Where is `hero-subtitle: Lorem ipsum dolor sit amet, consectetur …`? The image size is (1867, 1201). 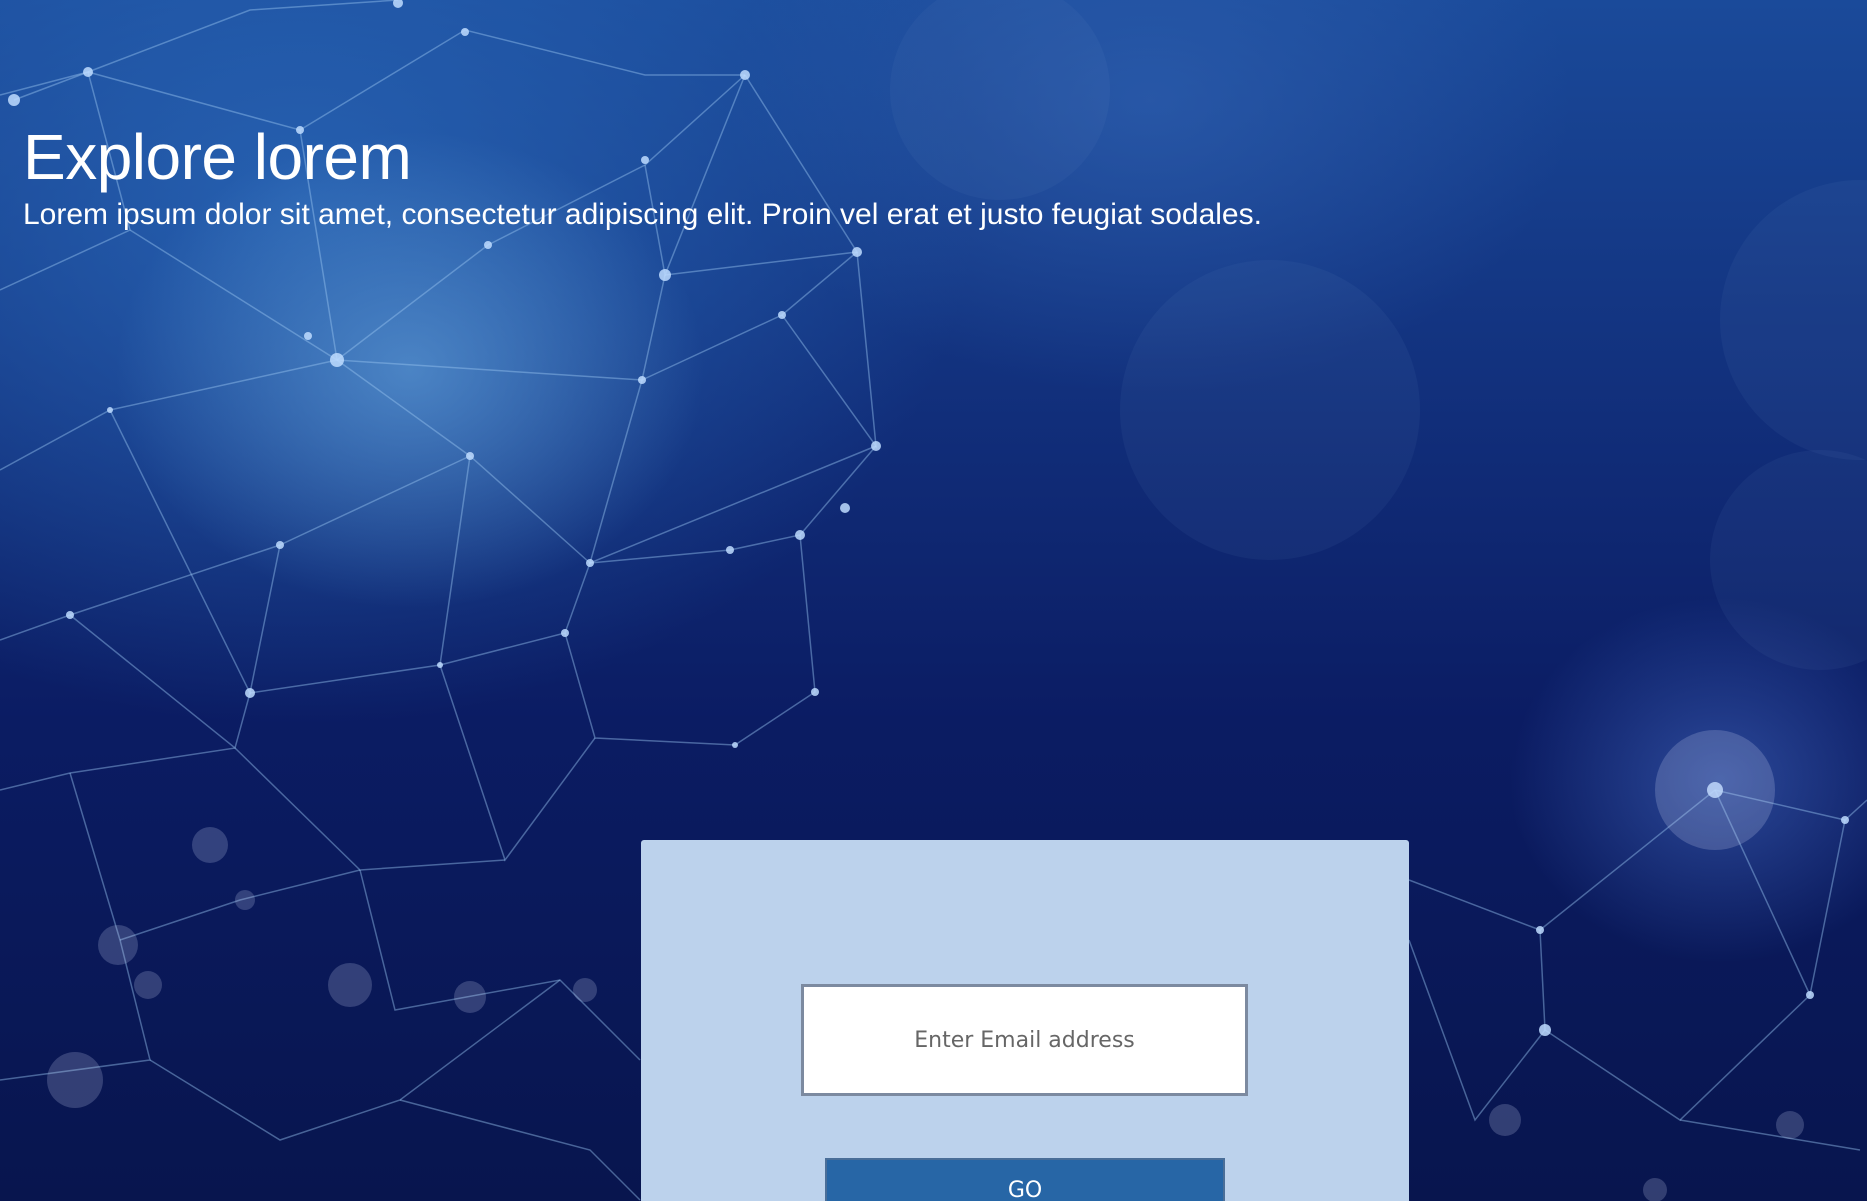
hero-subtitle: Lorem ipsum dolor sit amet, consectetur … is located at coordinates (642, 214).